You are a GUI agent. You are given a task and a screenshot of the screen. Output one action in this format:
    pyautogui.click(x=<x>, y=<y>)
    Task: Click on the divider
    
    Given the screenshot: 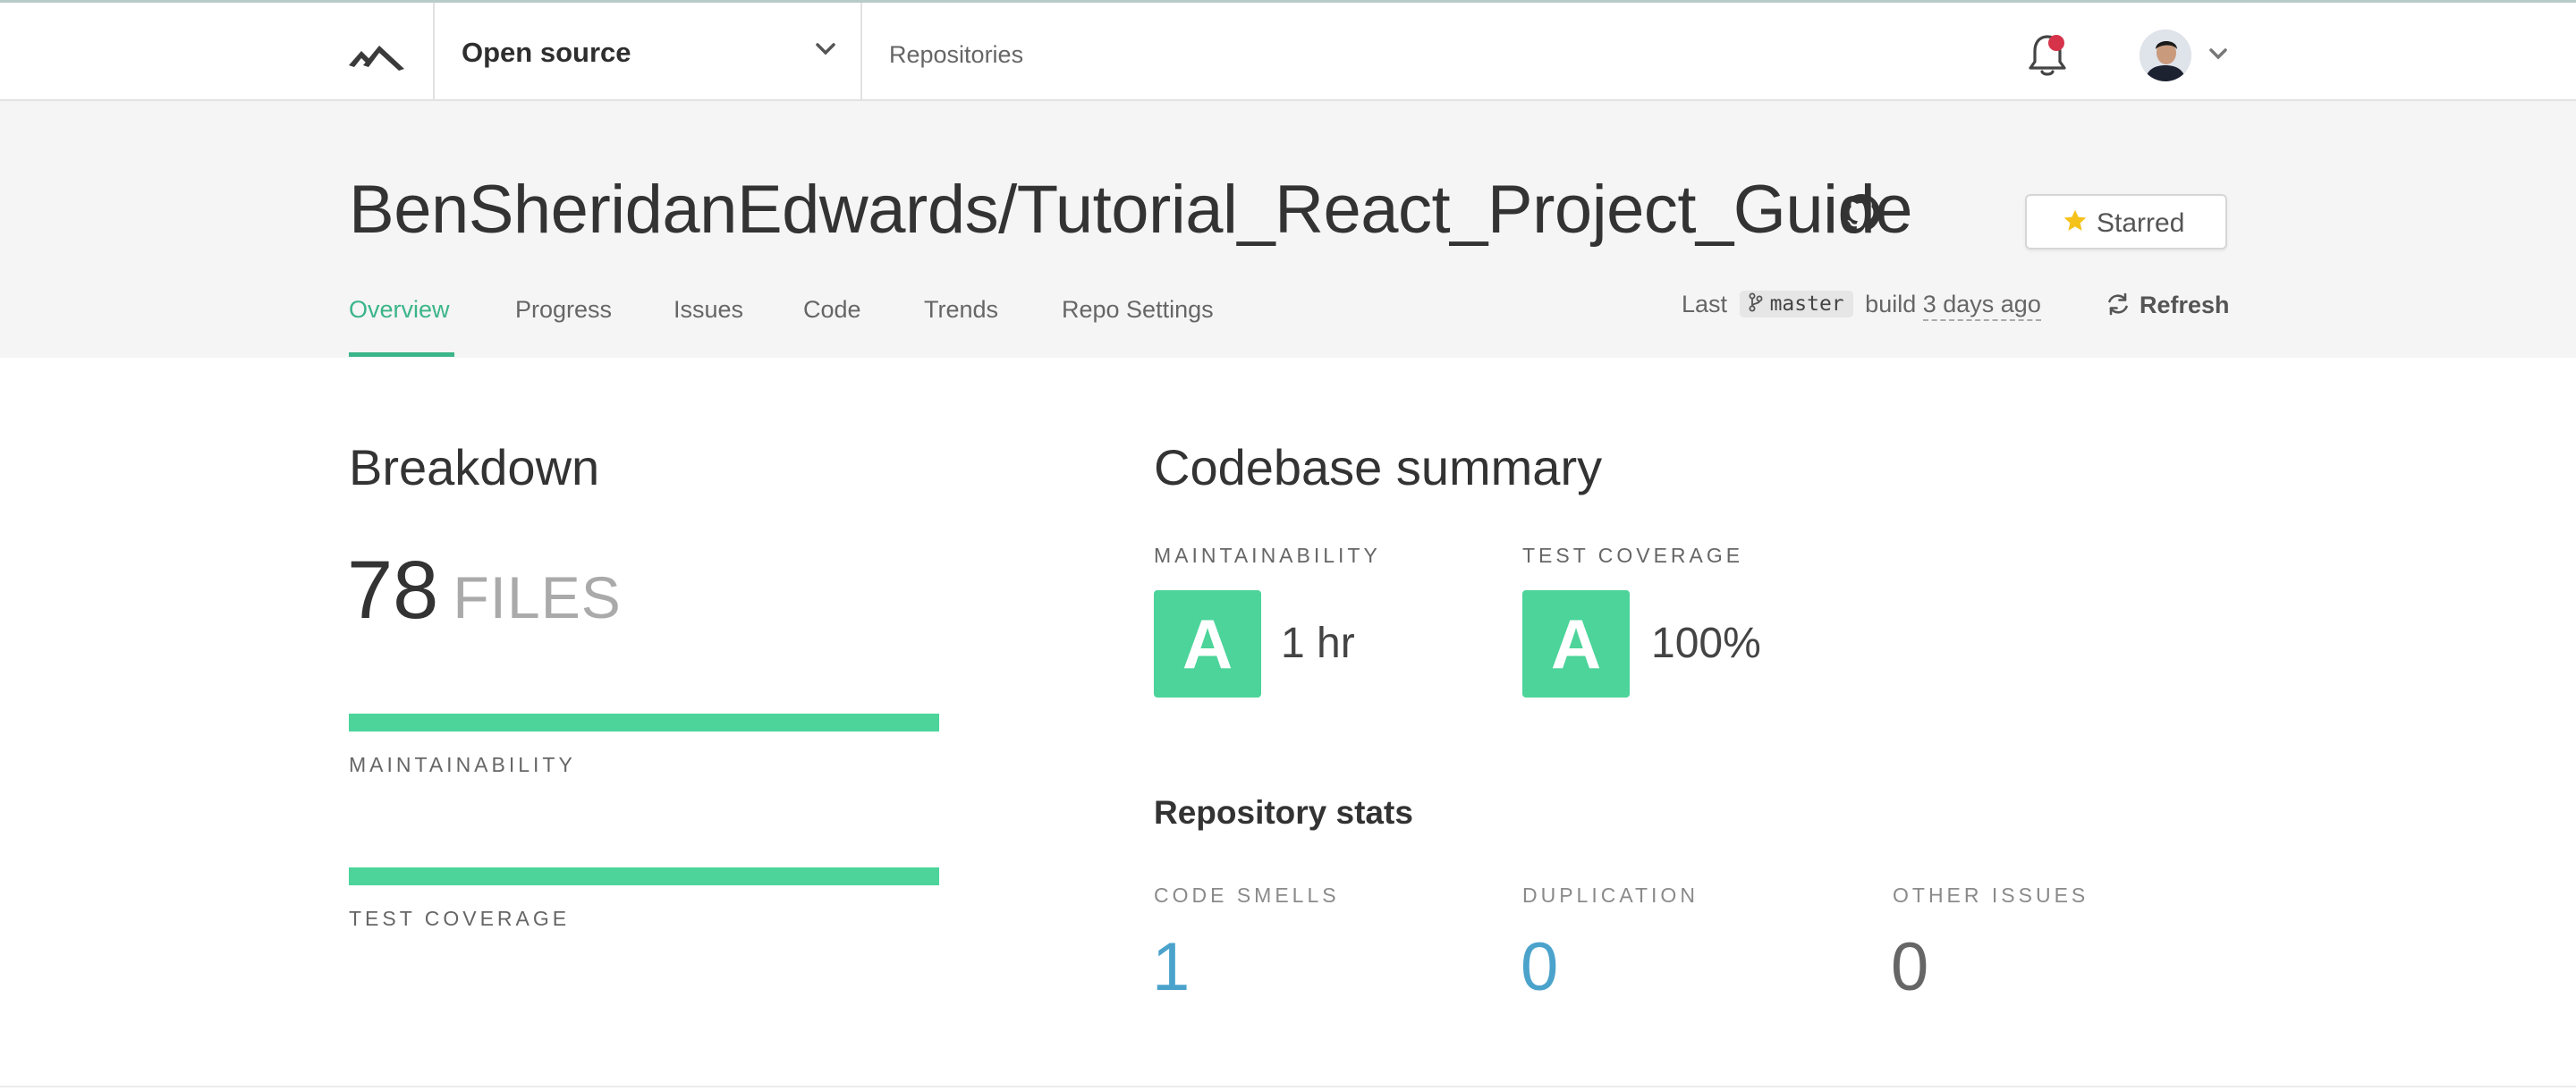 What is the action you would take?
    pyautogui.click(x=1288, y=1086)
    